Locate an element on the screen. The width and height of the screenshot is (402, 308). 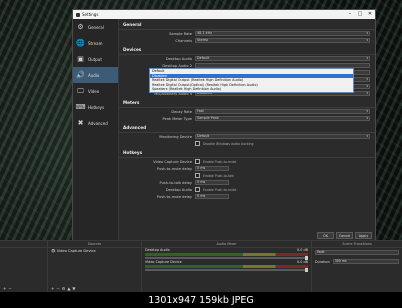
speaker-icon: 🔊 is located at coordinates (80, 75).